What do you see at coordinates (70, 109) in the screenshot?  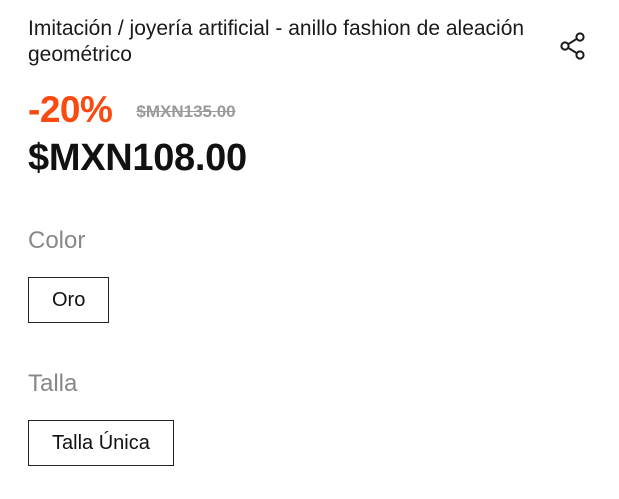 I see `discount-badge: -20%` at bounding box center [70, 109].